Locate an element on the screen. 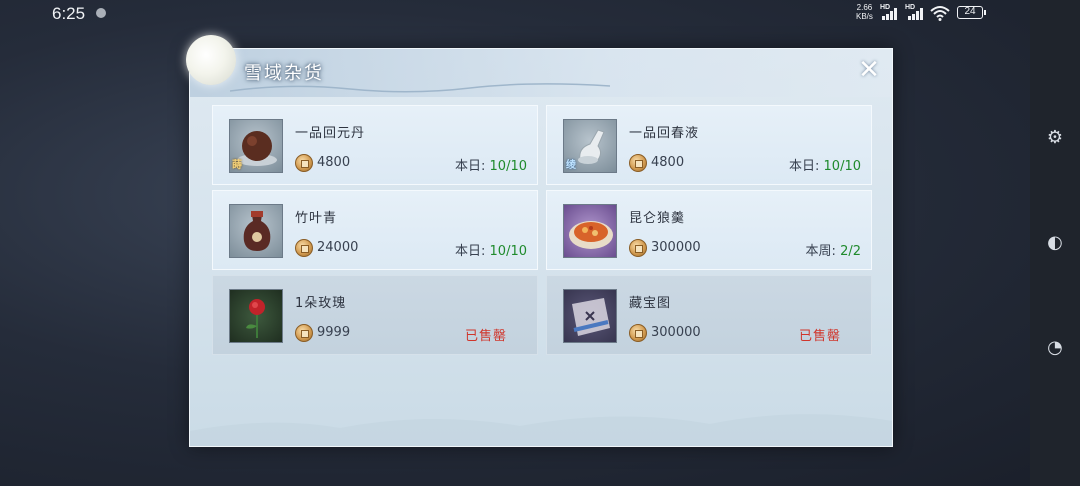  item-name: 一品回元丹 is located at coordinates (330, 133).